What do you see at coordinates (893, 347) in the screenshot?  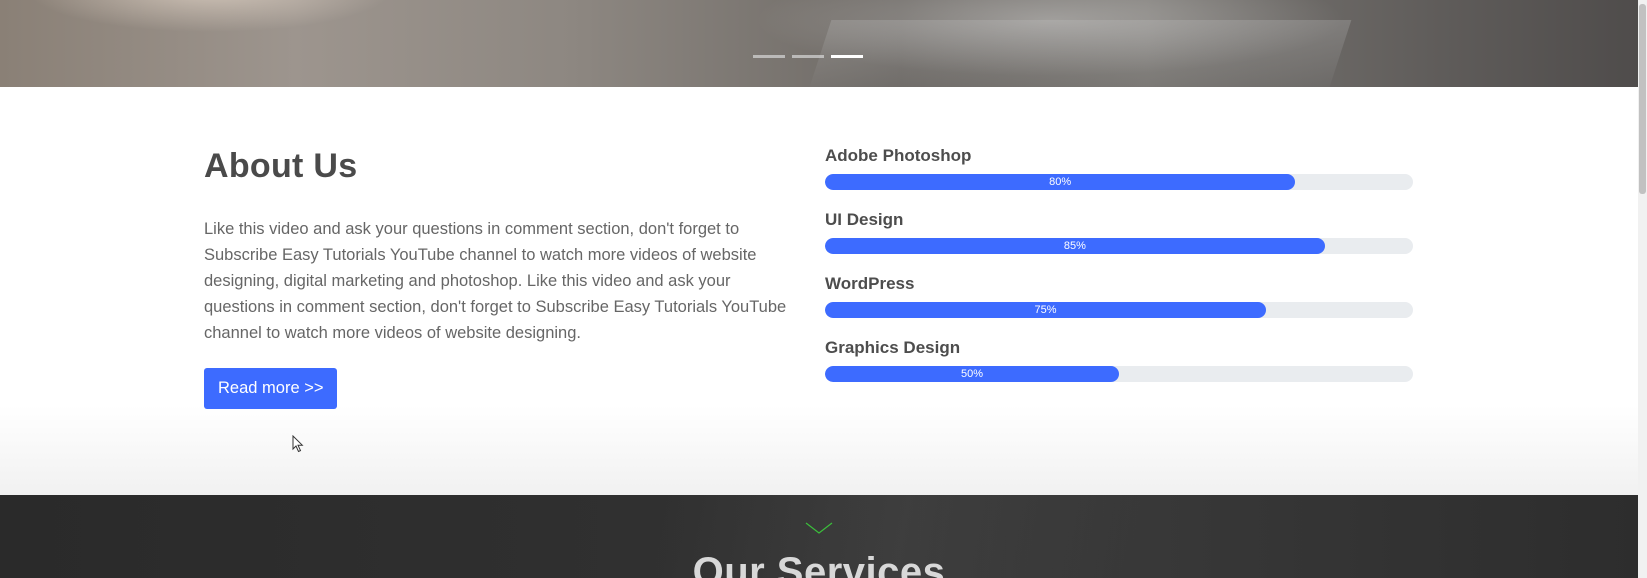 I see `skill-label: Graphics Design` at bounding box center [893, 347].